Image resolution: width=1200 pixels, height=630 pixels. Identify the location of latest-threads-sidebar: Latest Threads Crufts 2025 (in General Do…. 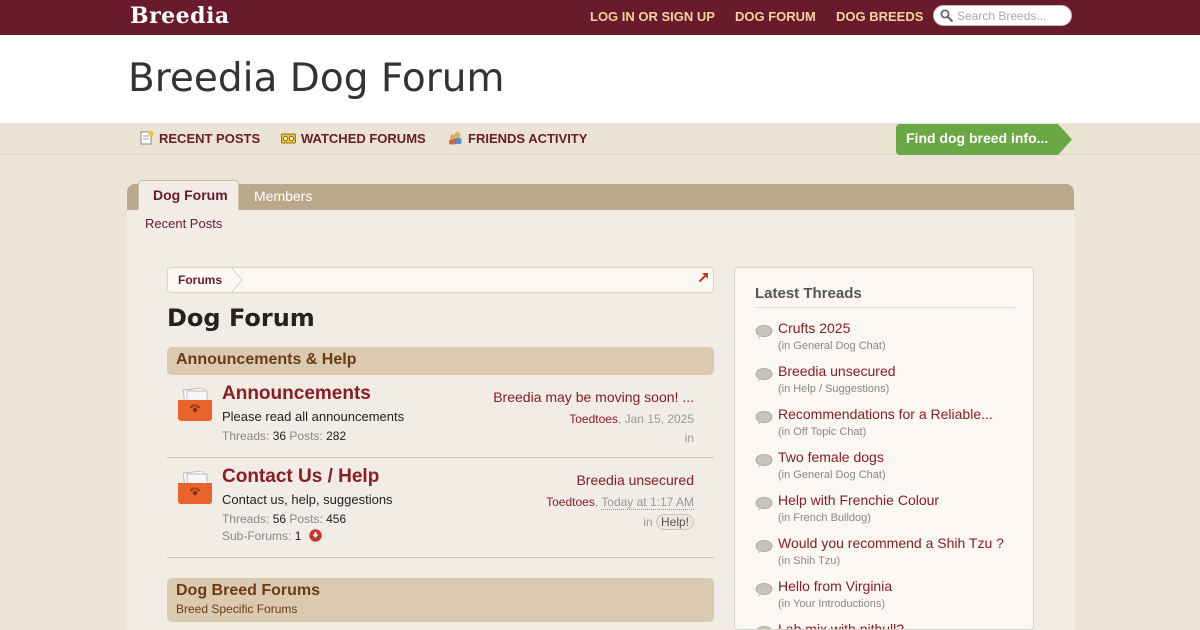
(884, 448).